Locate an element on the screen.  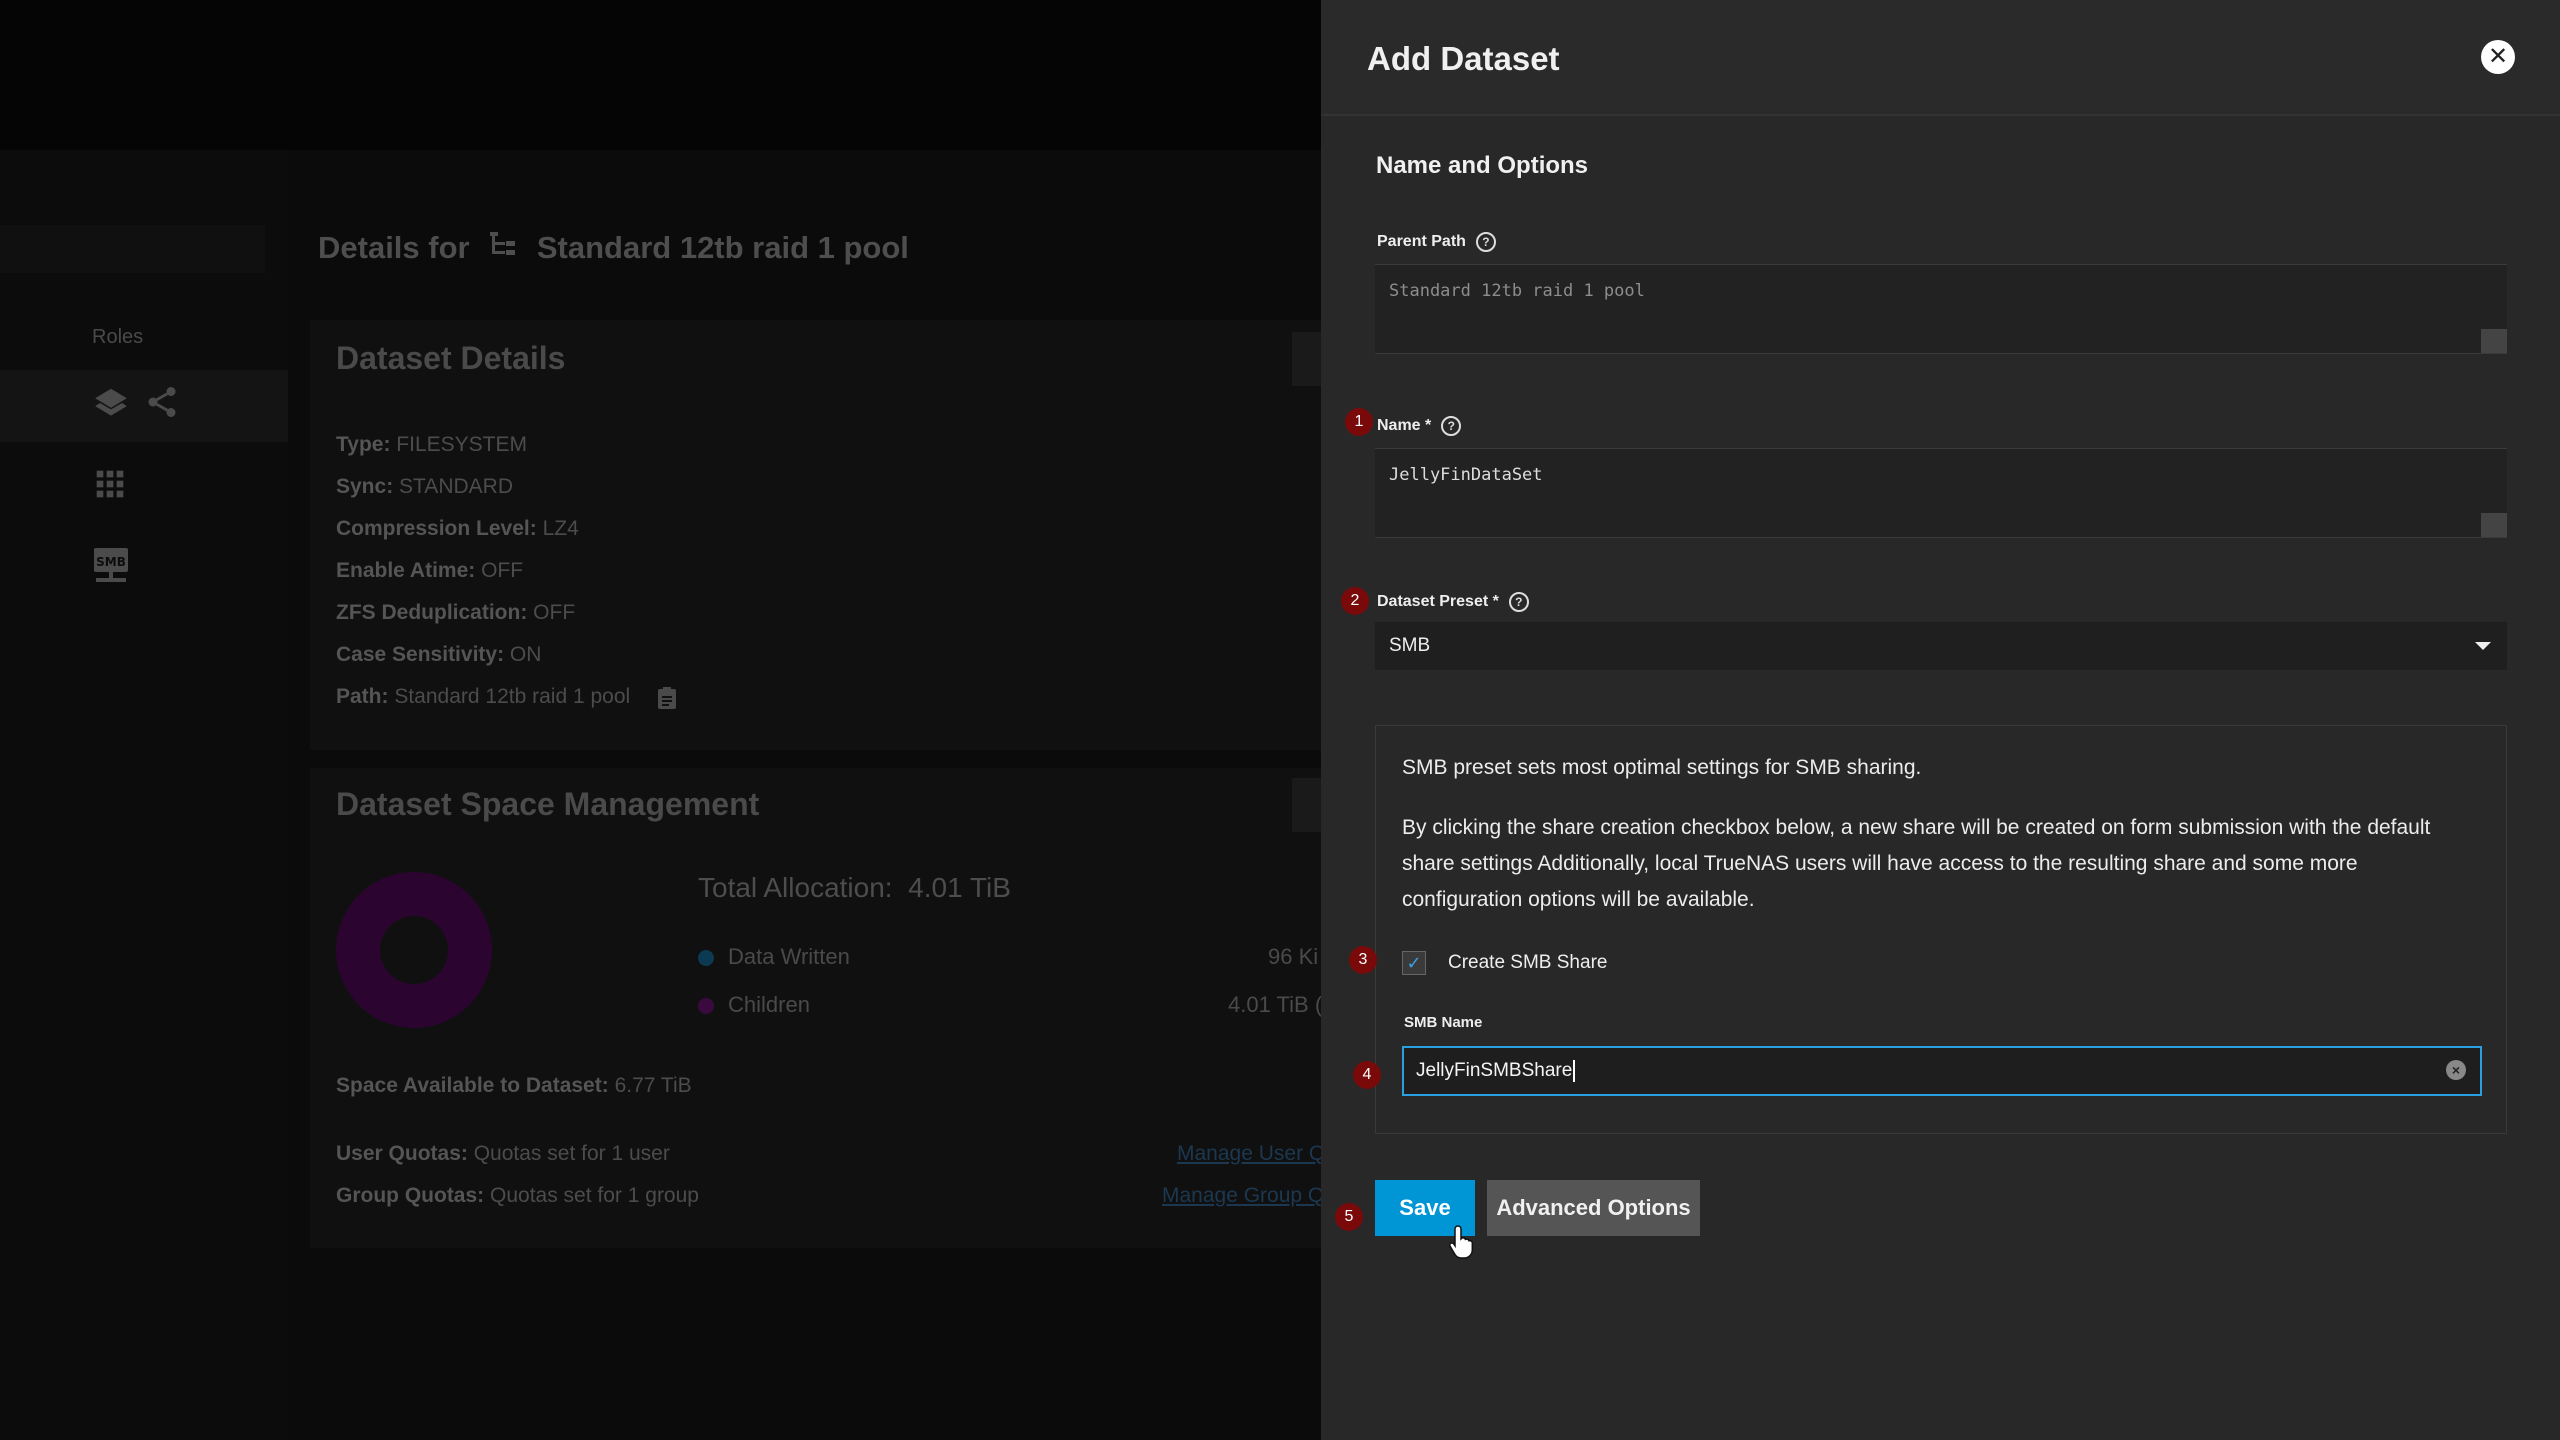
page-title: Details for Standard 12tb raid 1 pool is located at coordinates (613, 248).